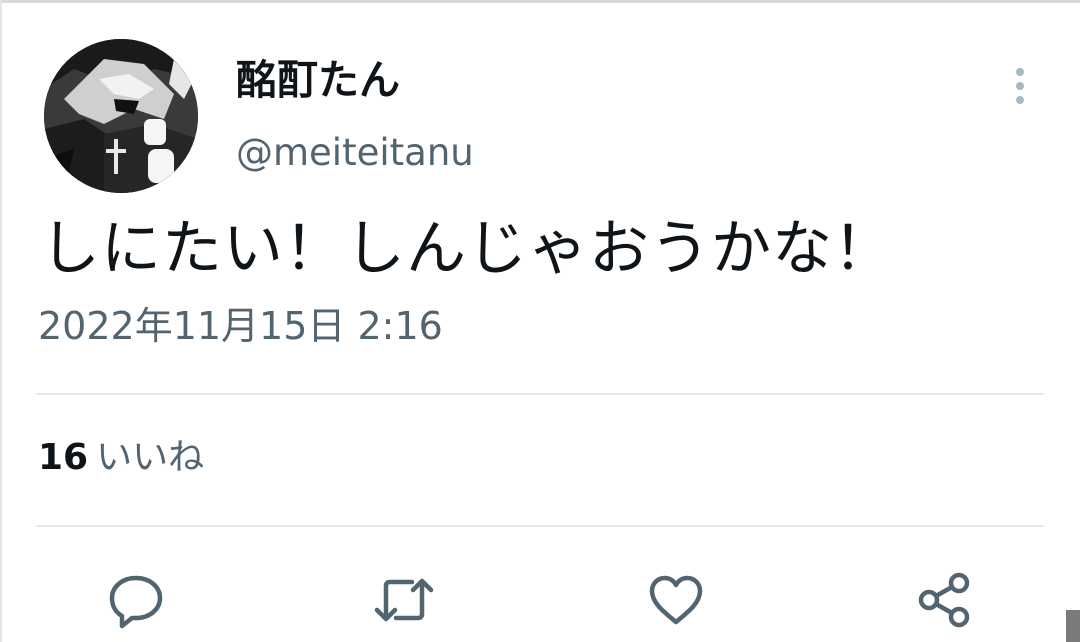 The image size is (1080, 642). Describe the element at coordinates (355, 153) in the screenshot. I see `user-handle: @meiteitanu` at that location.